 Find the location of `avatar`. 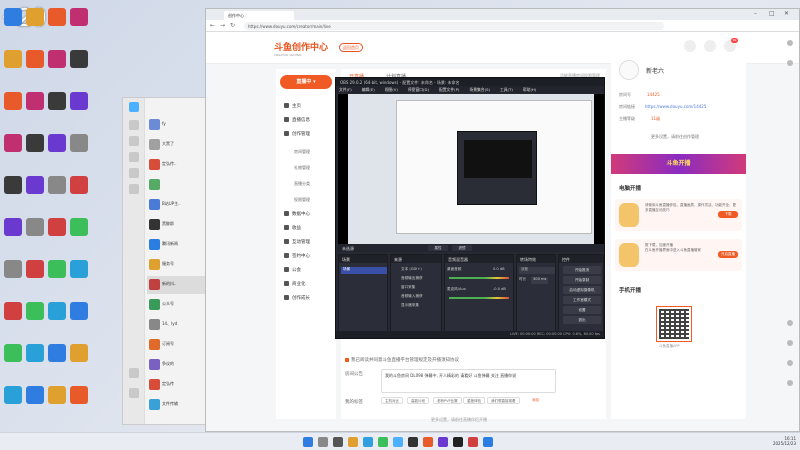

avatar is located at coordinates (134, 107).